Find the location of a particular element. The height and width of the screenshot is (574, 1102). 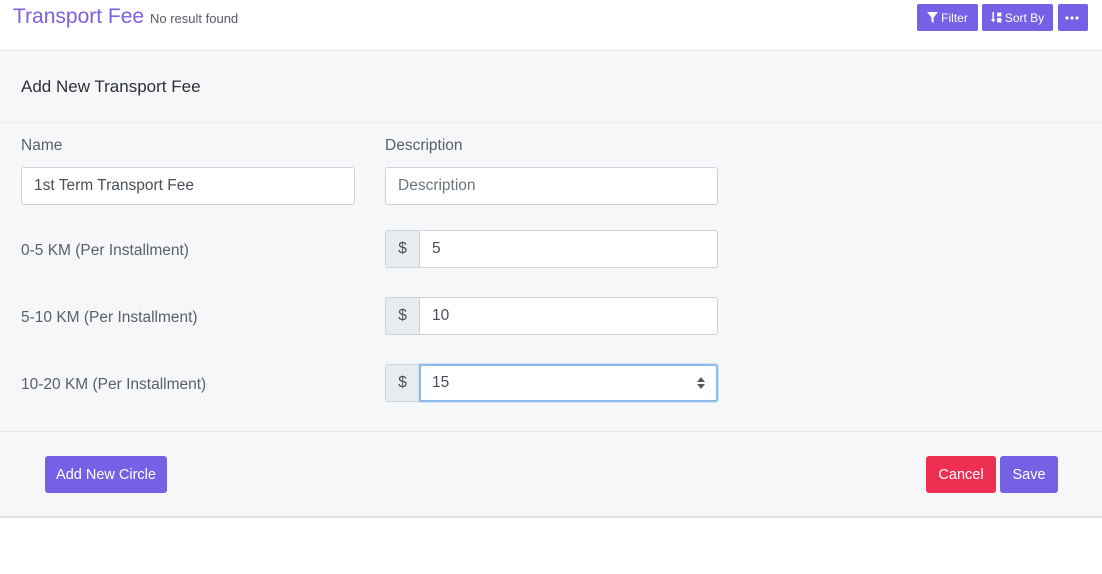

description-input is located at coordinates (551, 186).